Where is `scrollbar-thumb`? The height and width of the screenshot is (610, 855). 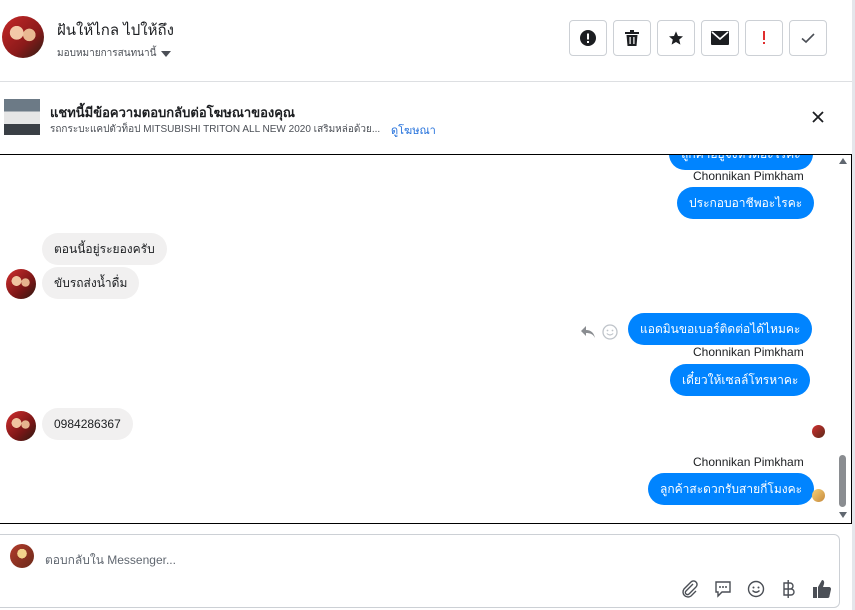 scrollbar-thumb is located at coordinates (842, 481).